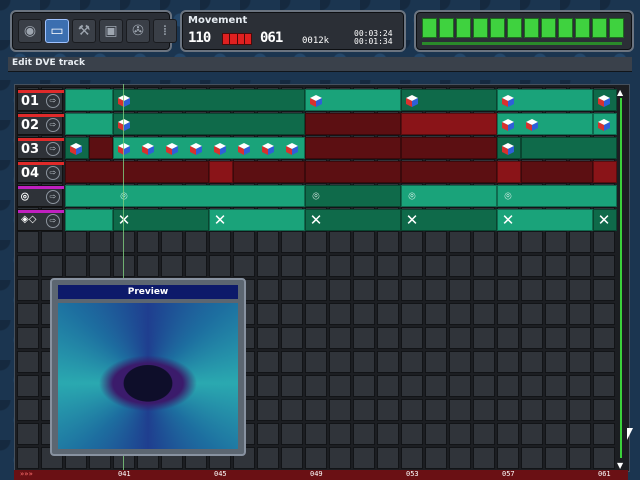 Image resolution: width=640 pixels, height=480 pixels. What do you see at coordinates (84, 31) in the screenshot?
I see `tools-icon: ⚒` at bounding box center [84, 31].